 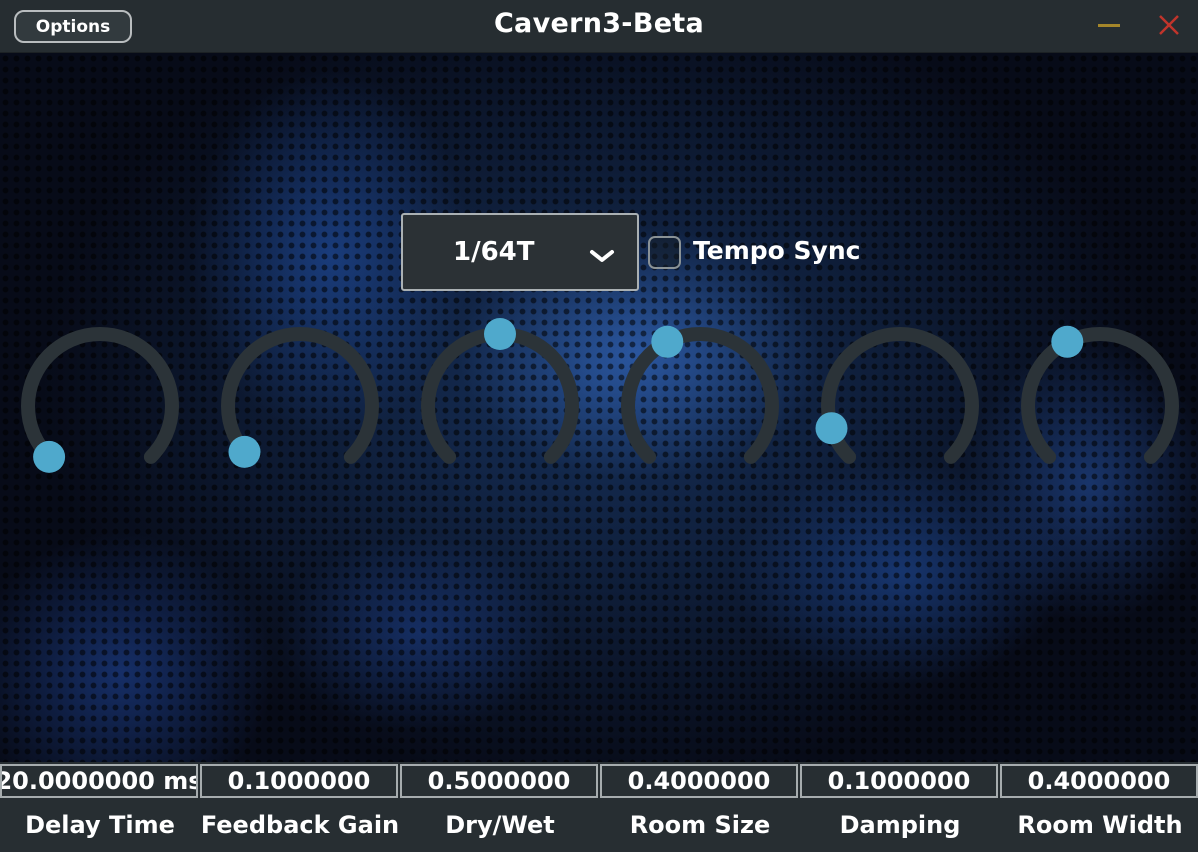 I want to click on tempo-sync-label: Tempo Sync, so click(x=777, y=250).